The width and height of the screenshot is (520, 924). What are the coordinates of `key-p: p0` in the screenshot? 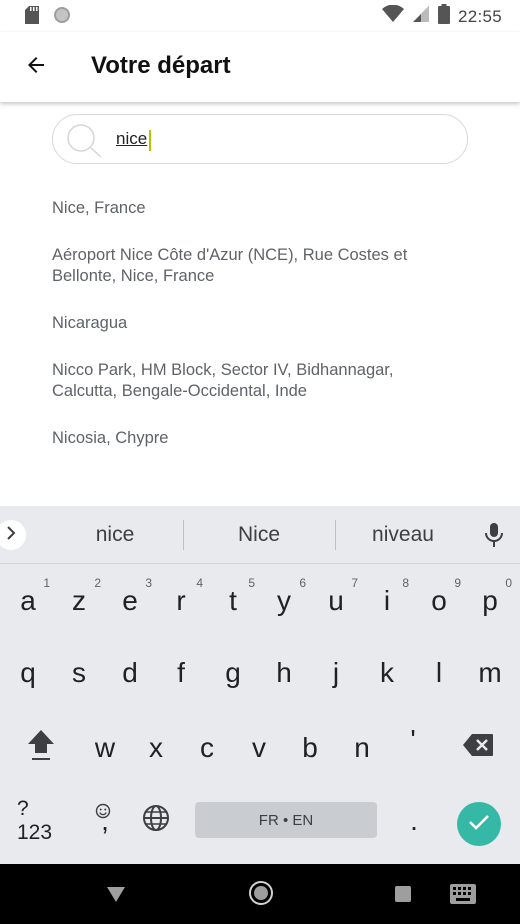 It's located at (490, 601).